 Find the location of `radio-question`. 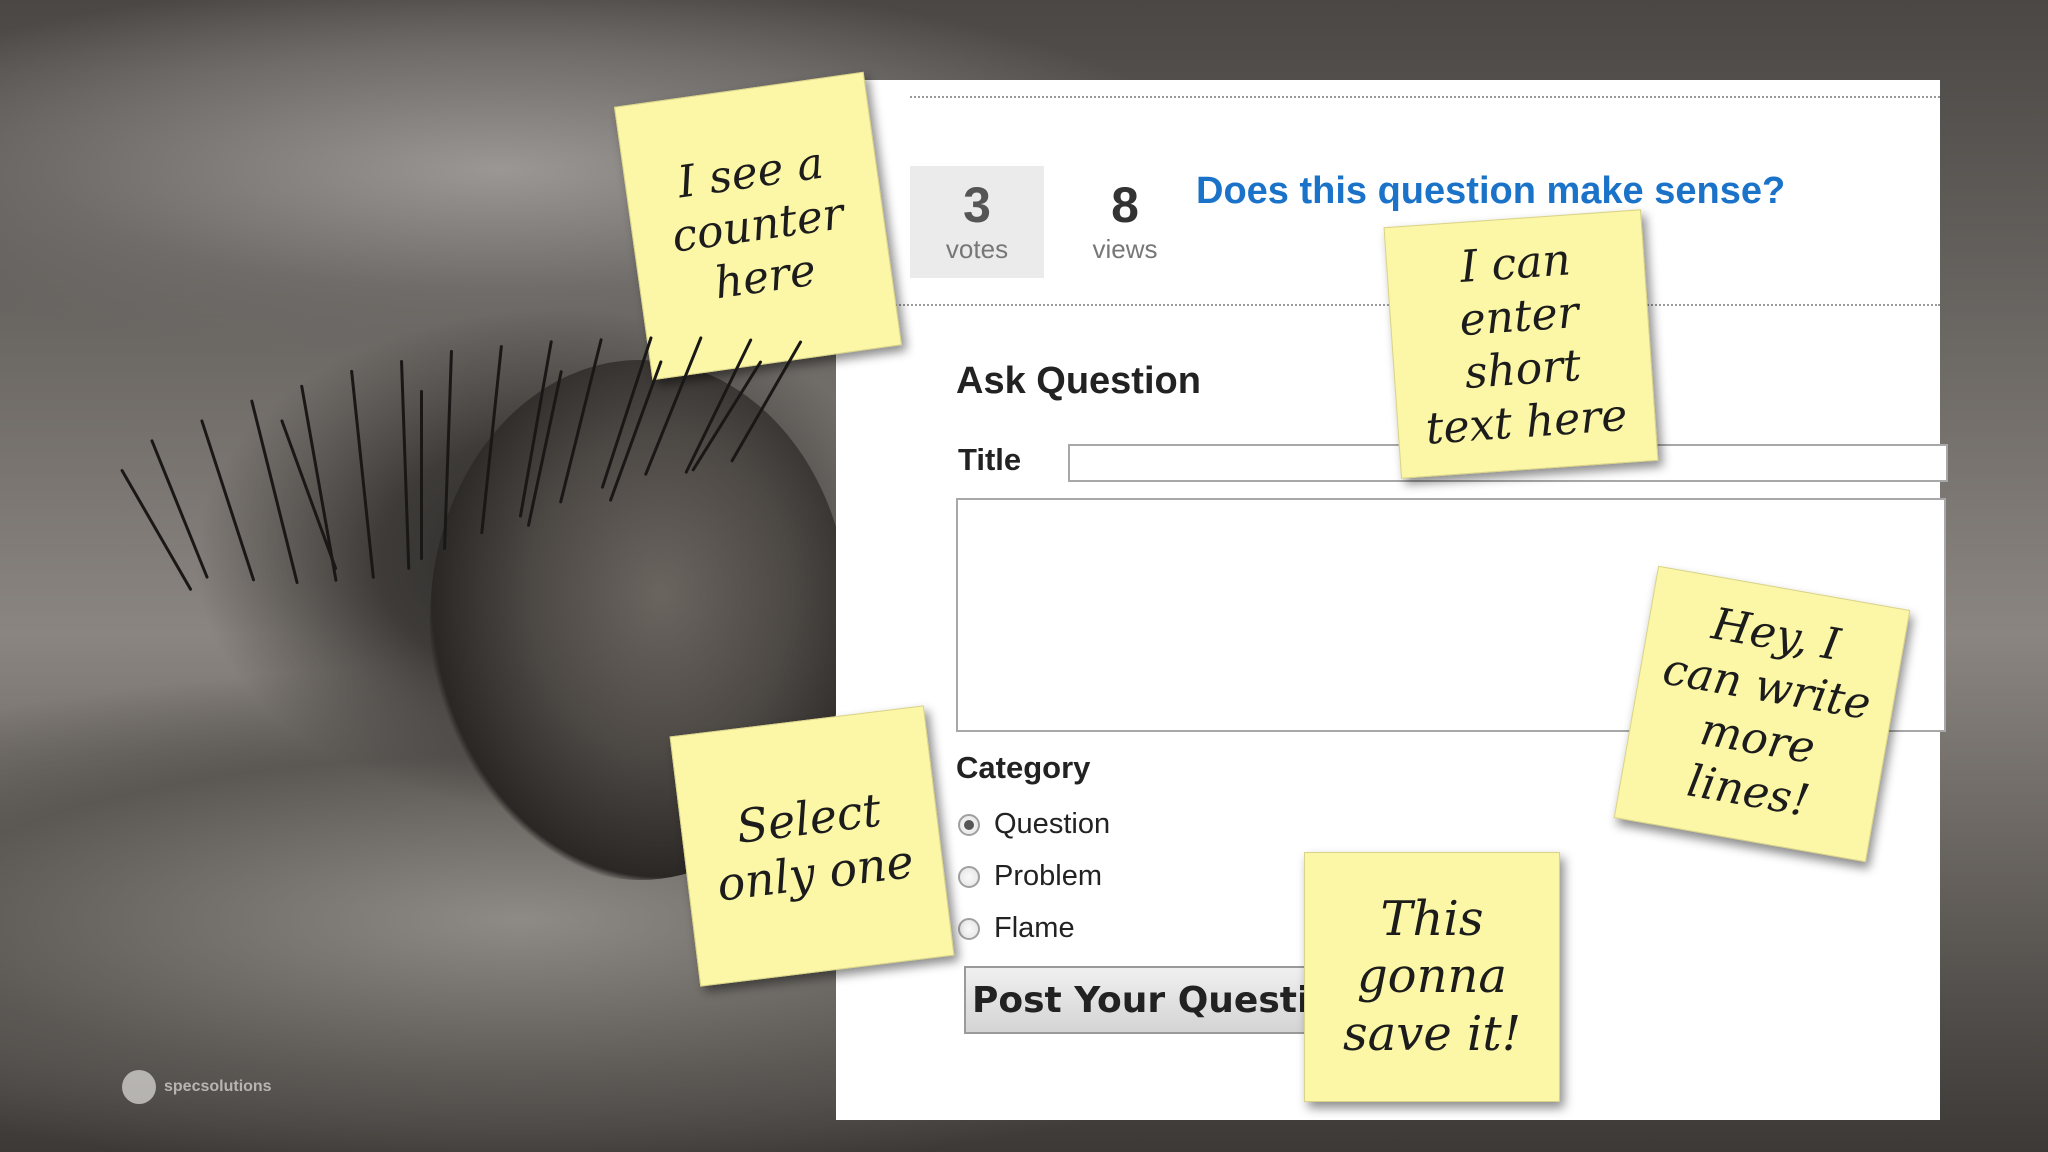

radio-question is located at coordinates (969, 824).